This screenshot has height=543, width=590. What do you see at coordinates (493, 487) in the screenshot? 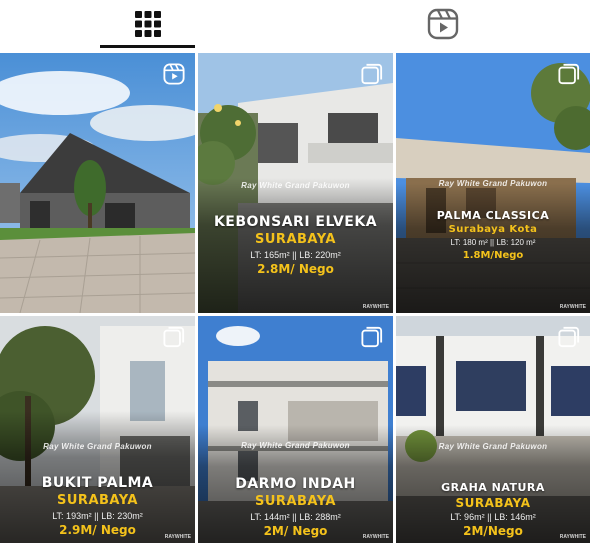
I see `post-title: GRAHA NATURA` at bounding box center [493, 487].